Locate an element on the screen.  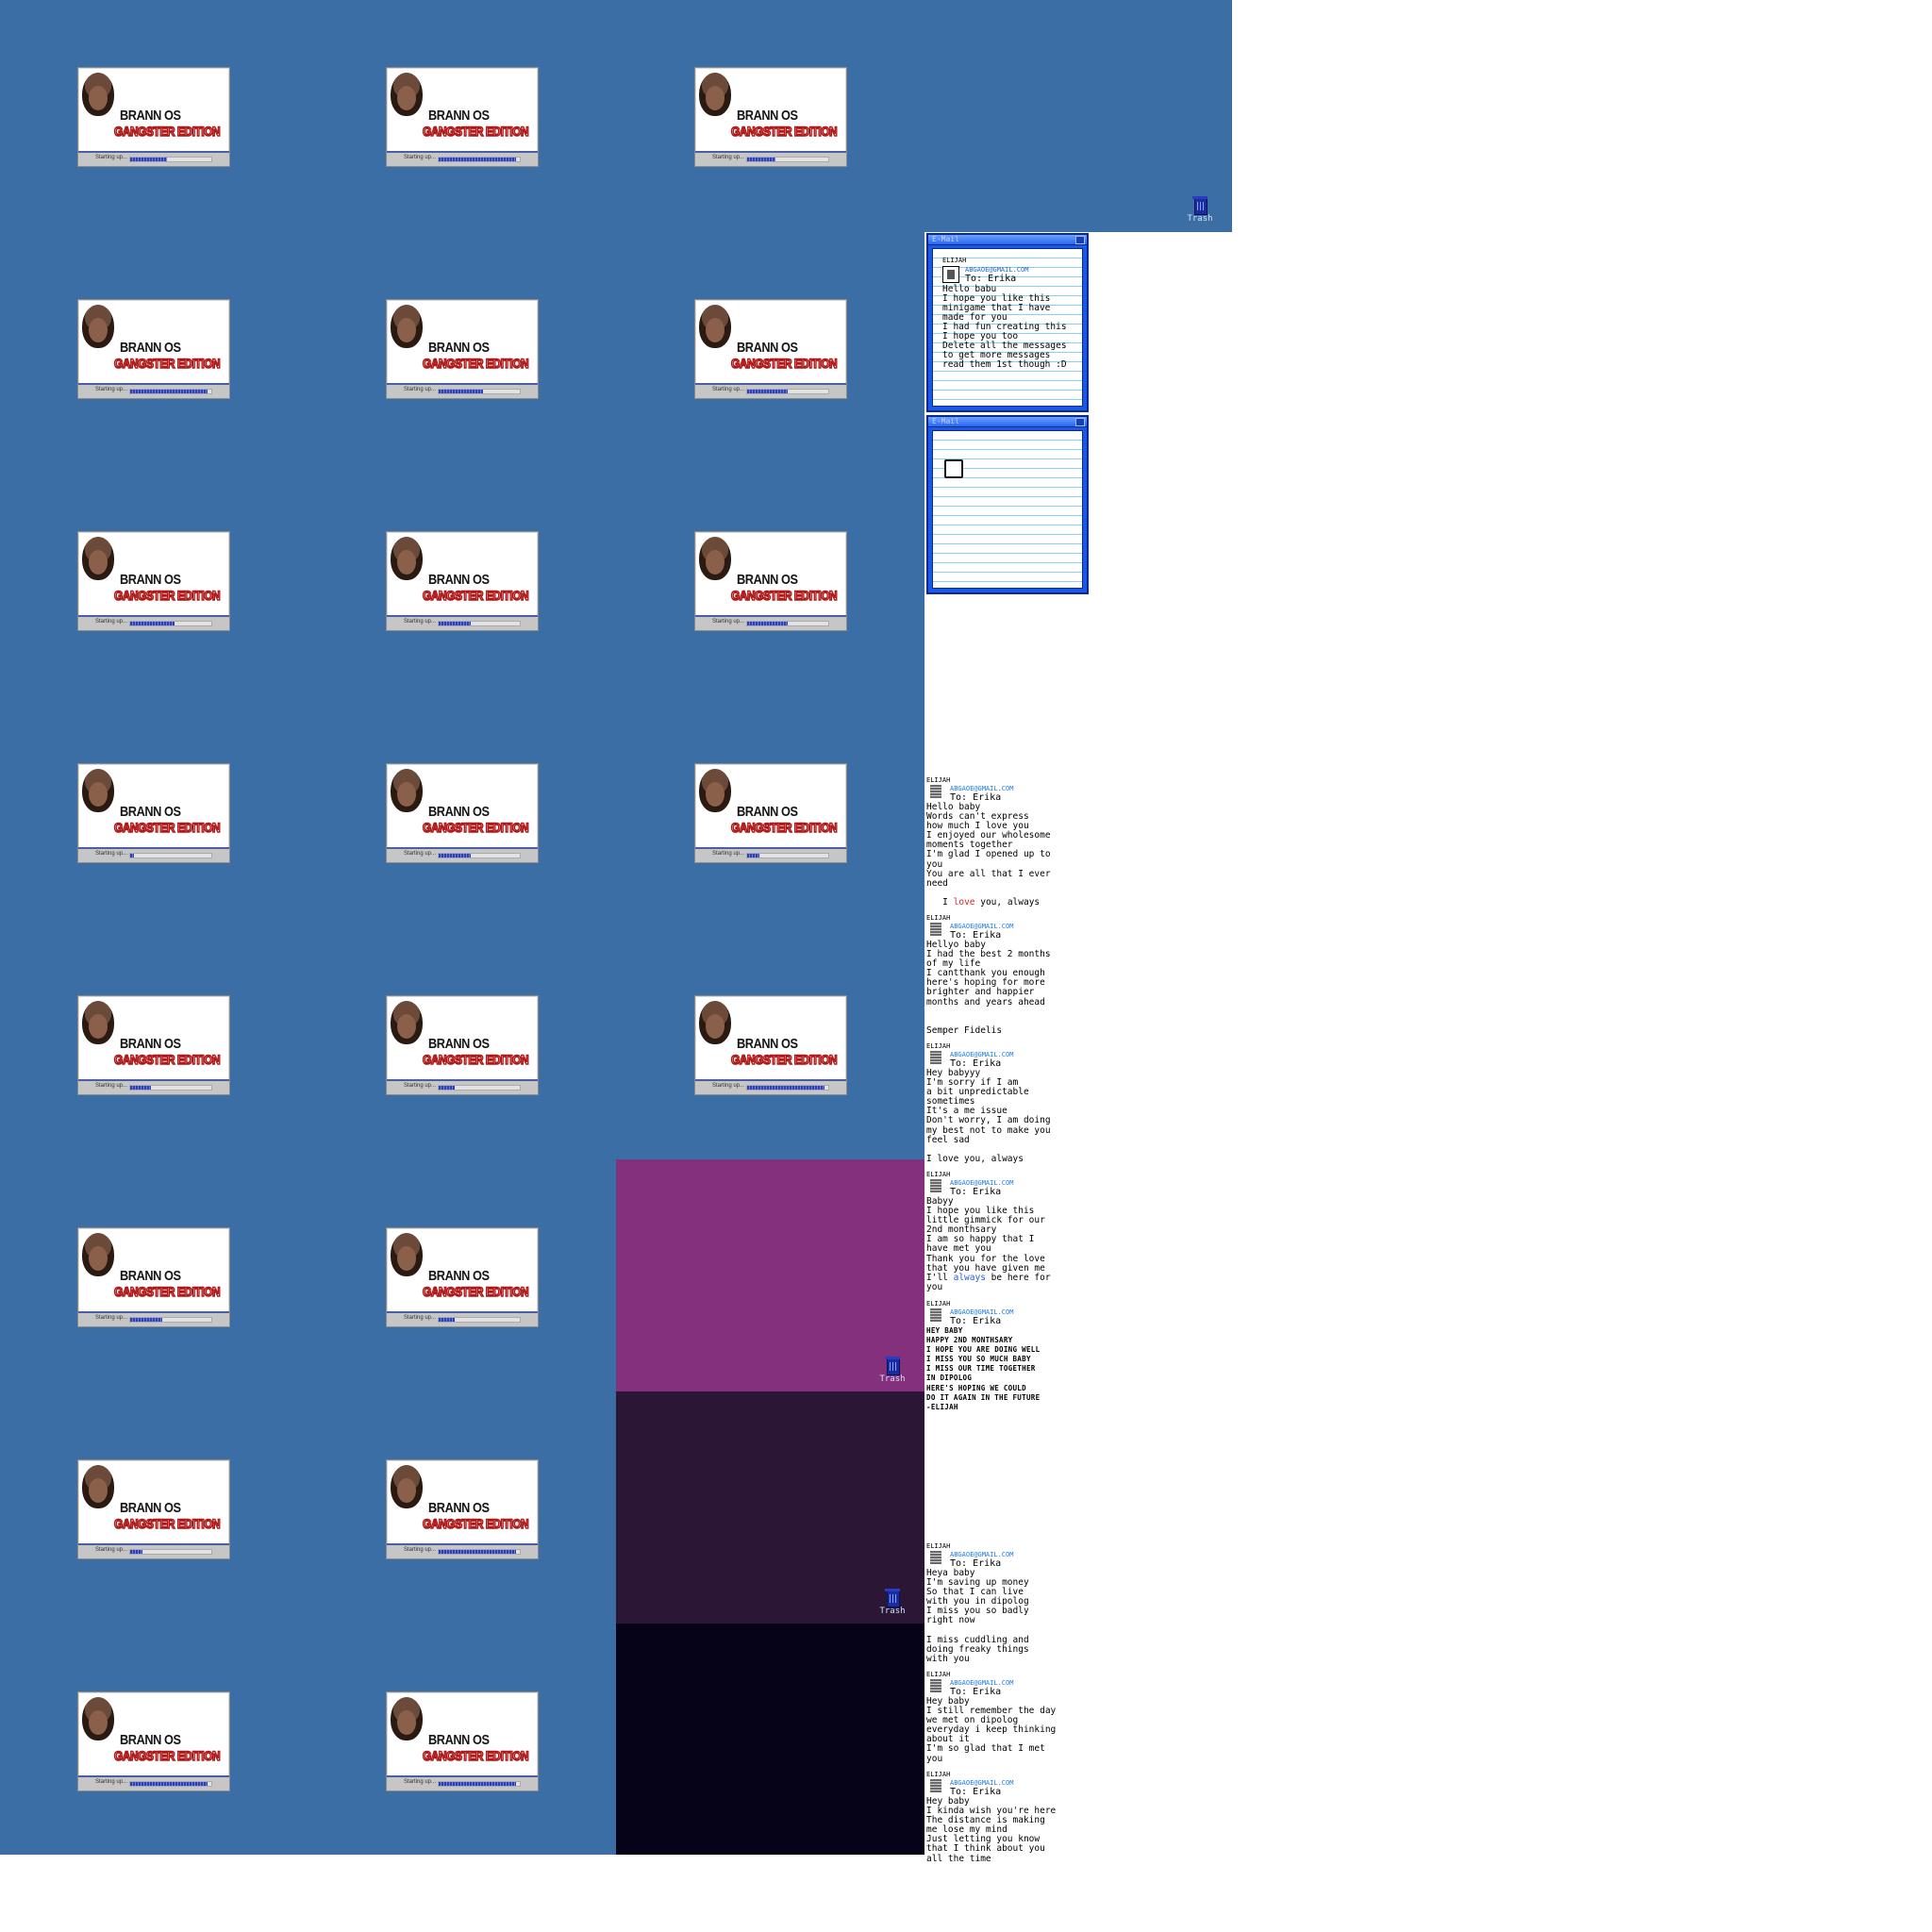
delete-checkbox is located at coordinates (953, 469).